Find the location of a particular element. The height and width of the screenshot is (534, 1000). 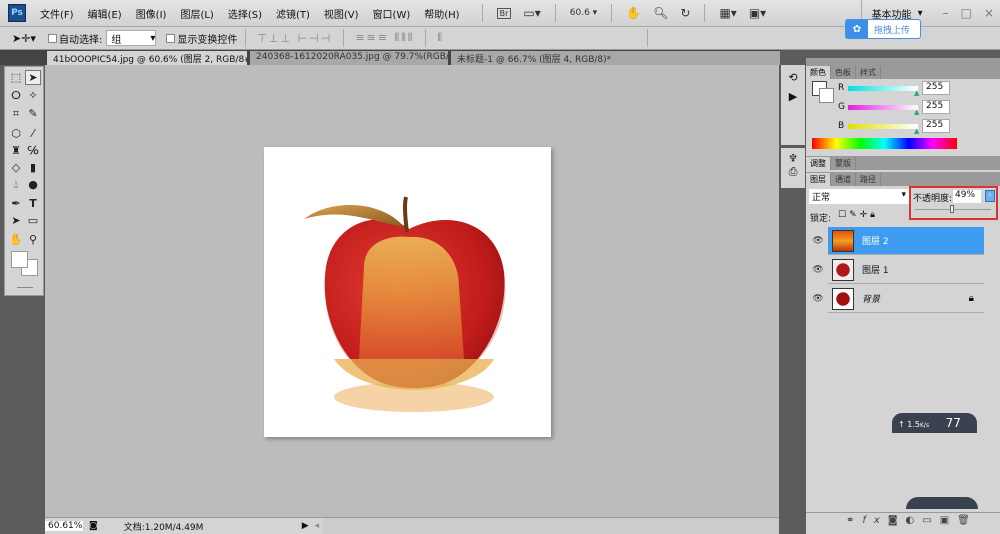

horizontal-scrollbar is located at coordinates (551, 526).